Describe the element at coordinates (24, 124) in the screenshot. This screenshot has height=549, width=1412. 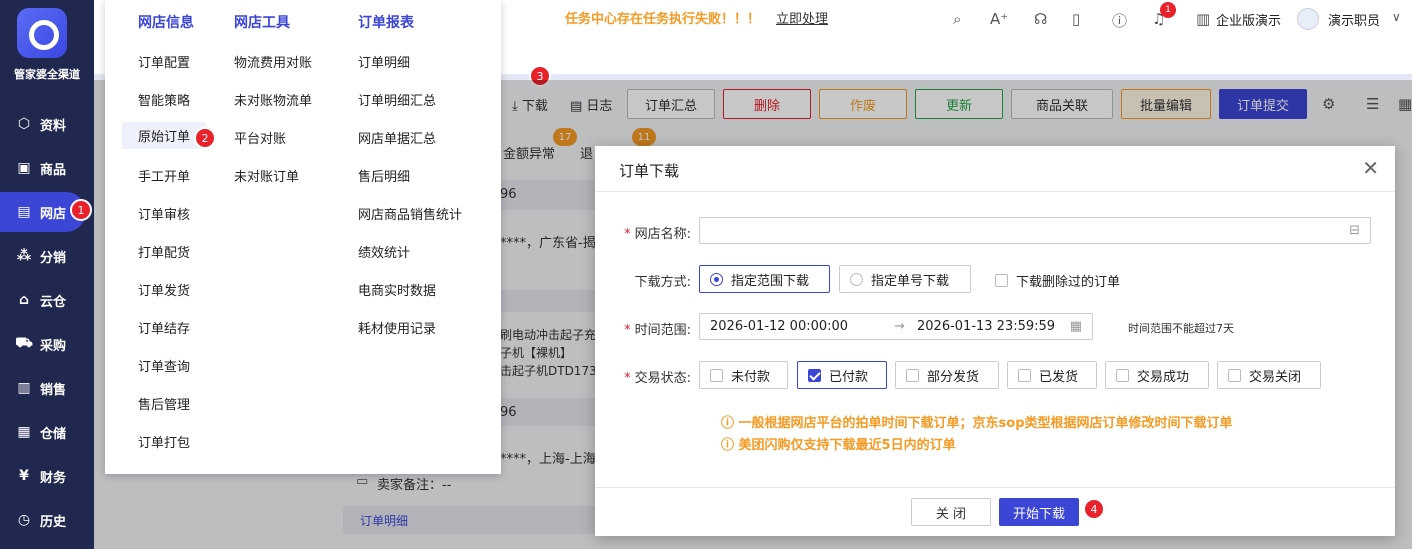
I see `cube-icon: ⬡` at that location.